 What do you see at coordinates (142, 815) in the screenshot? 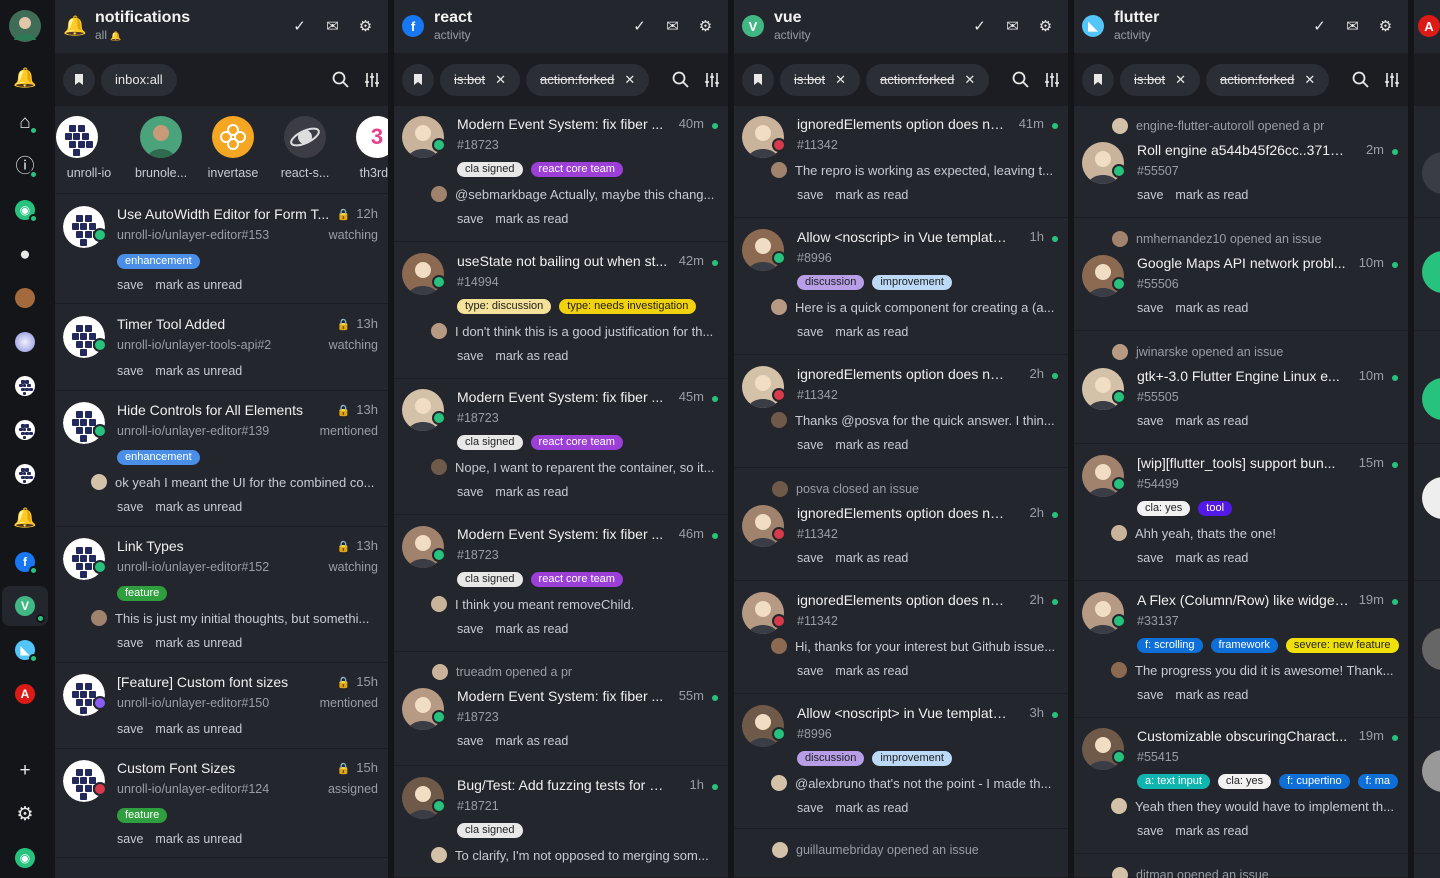
I see `label-badge: feature` at bounding box center [142, 815].